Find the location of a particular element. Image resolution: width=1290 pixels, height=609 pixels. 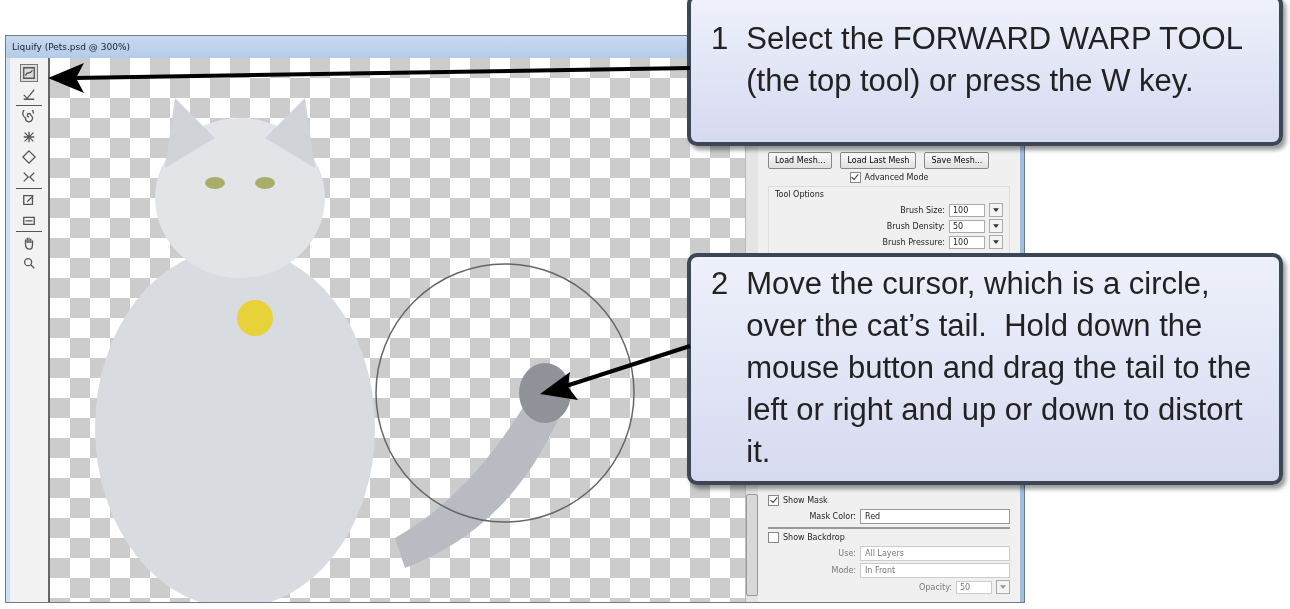

field-label: Opacity: is located at coordinates (935, 587).